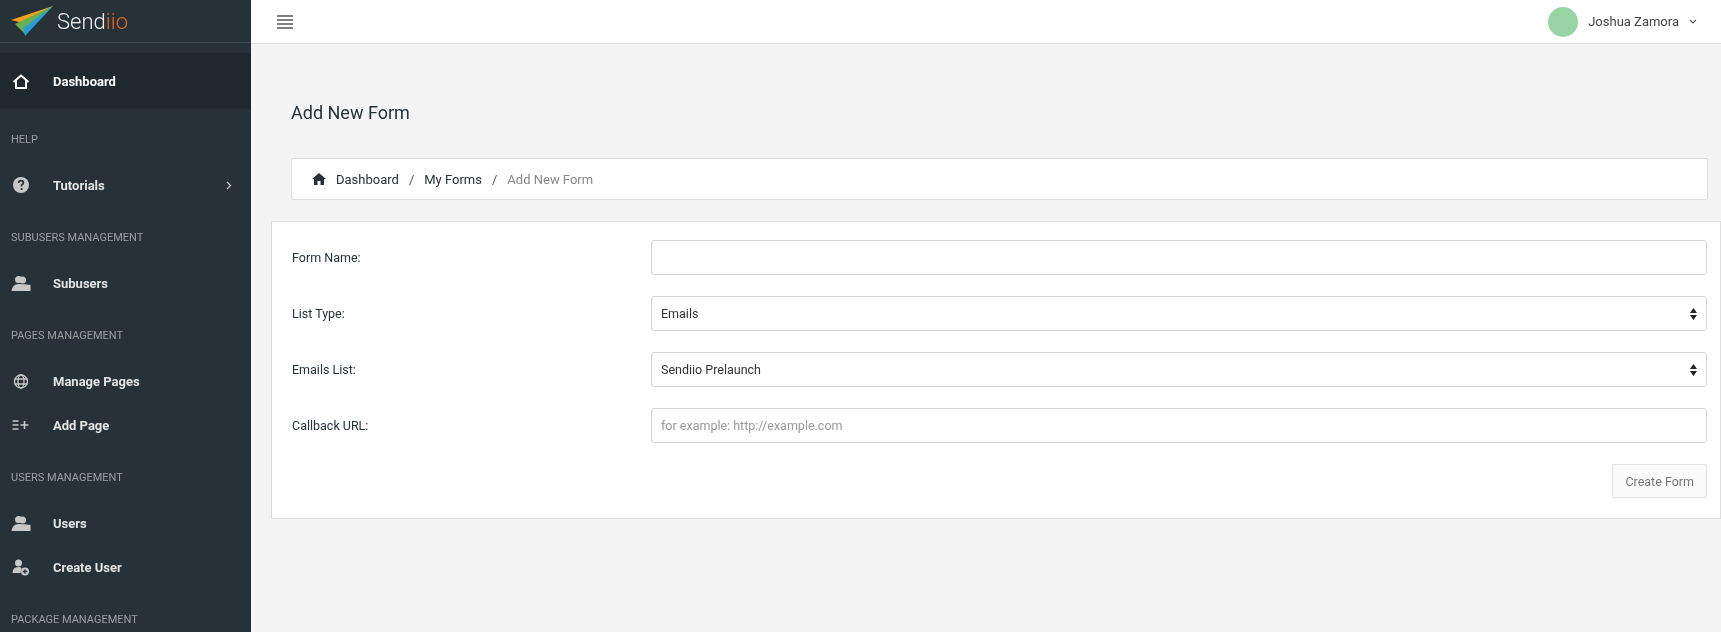 This screenshot has width=1721, height=632. What do you see at coordinates (1659, 481) in the screenshot?
I see `create-form-button: Create Form` at bounding box center [1659, 481].